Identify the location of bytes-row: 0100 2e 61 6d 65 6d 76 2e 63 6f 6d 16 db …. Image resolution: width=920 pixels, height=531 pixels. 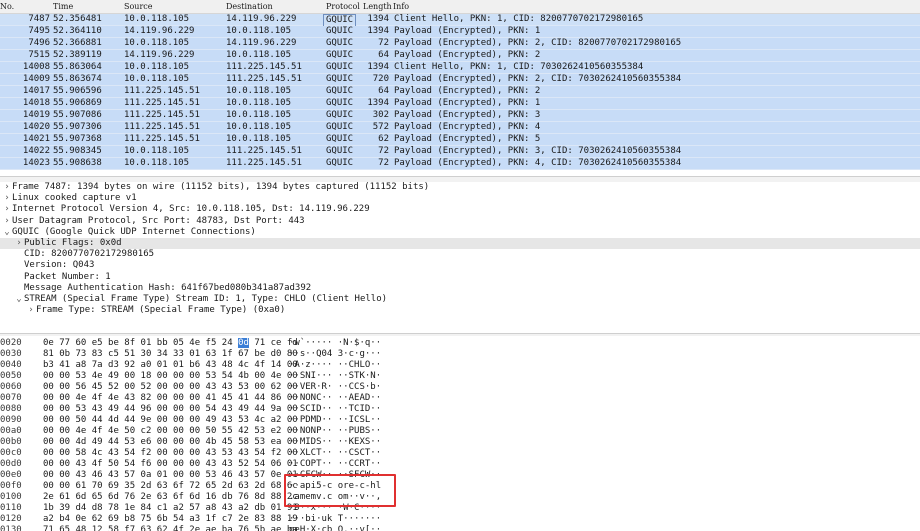
(460, 497).